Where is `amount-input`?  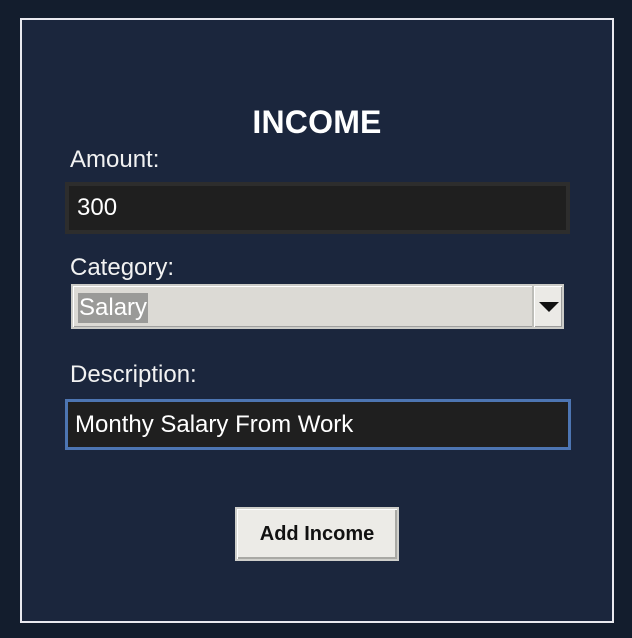 amount-input is located at coordinates (317, 208).